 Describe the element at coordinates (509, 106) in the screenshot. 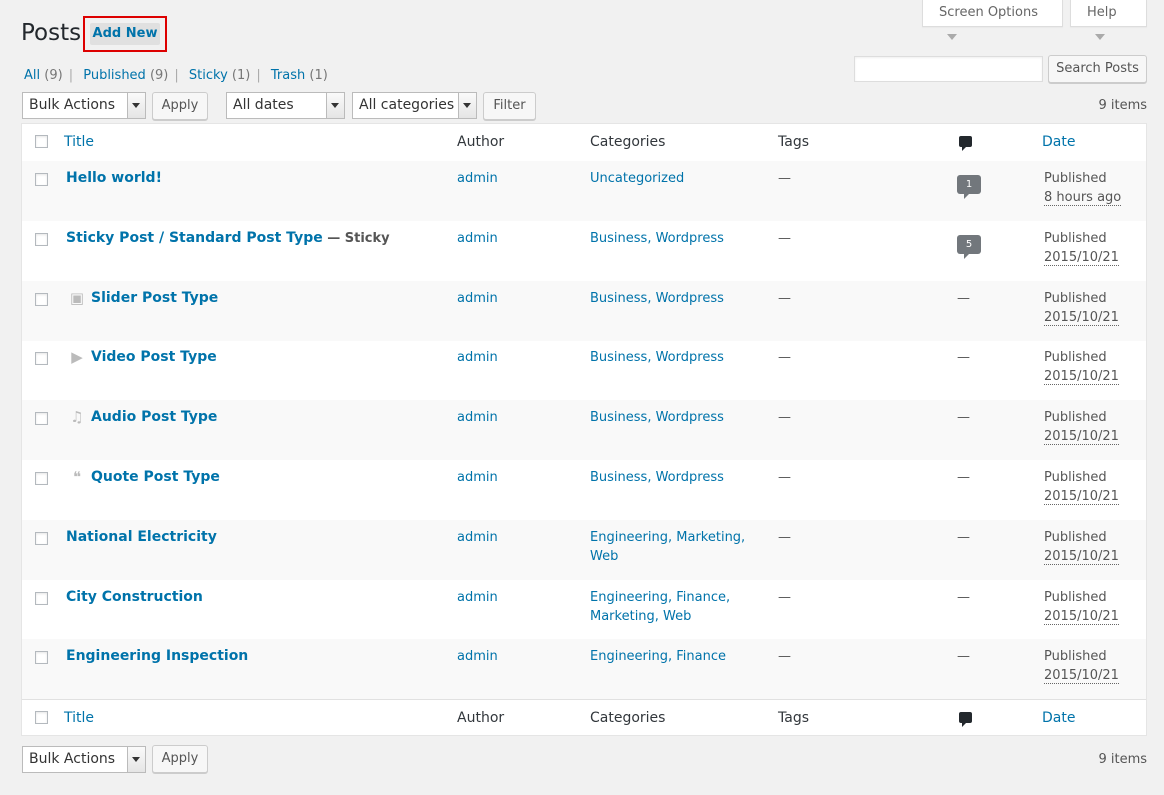

I see `filter-button: Filter` at that location.